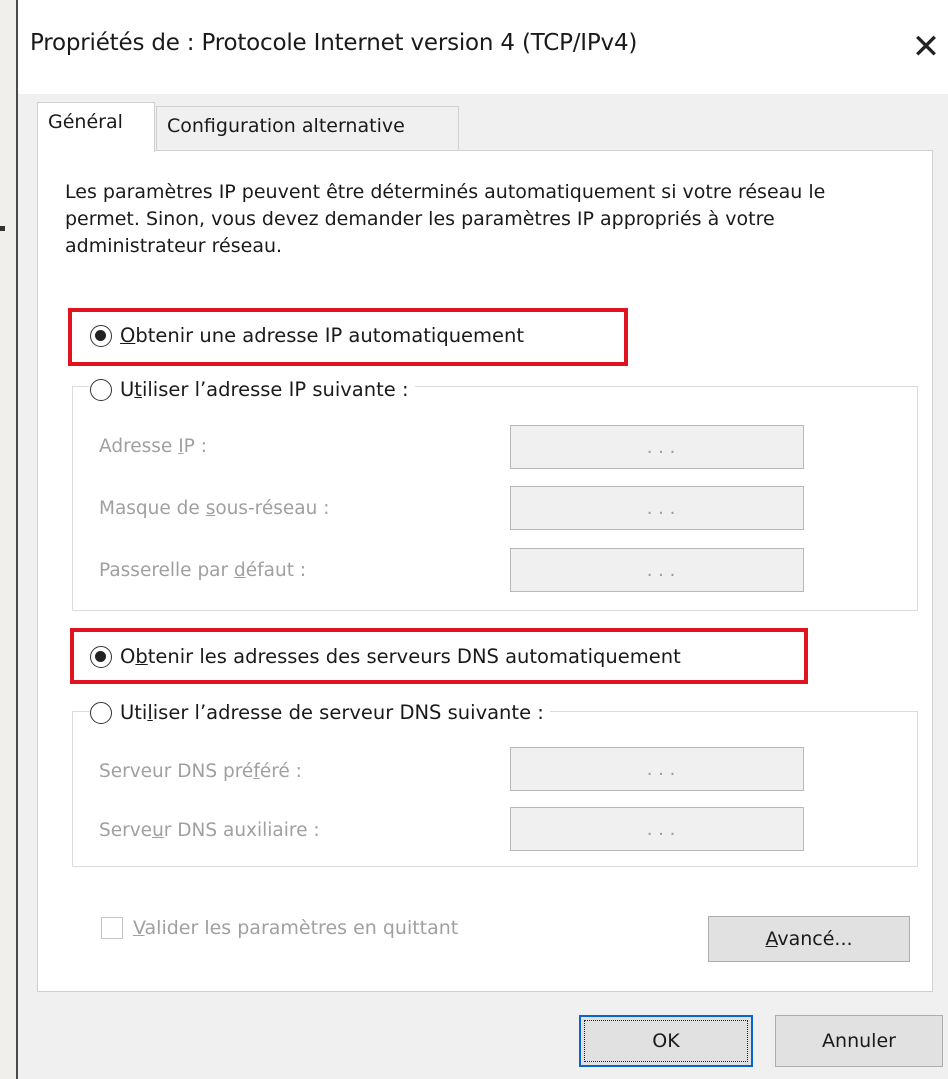 The image size is (948, 1079). What do you see at coordinates (200, 771) in the screenshot?
I see `preferred-dns-label: Serveur DNS préféré :` at bounding box center [200, 771].